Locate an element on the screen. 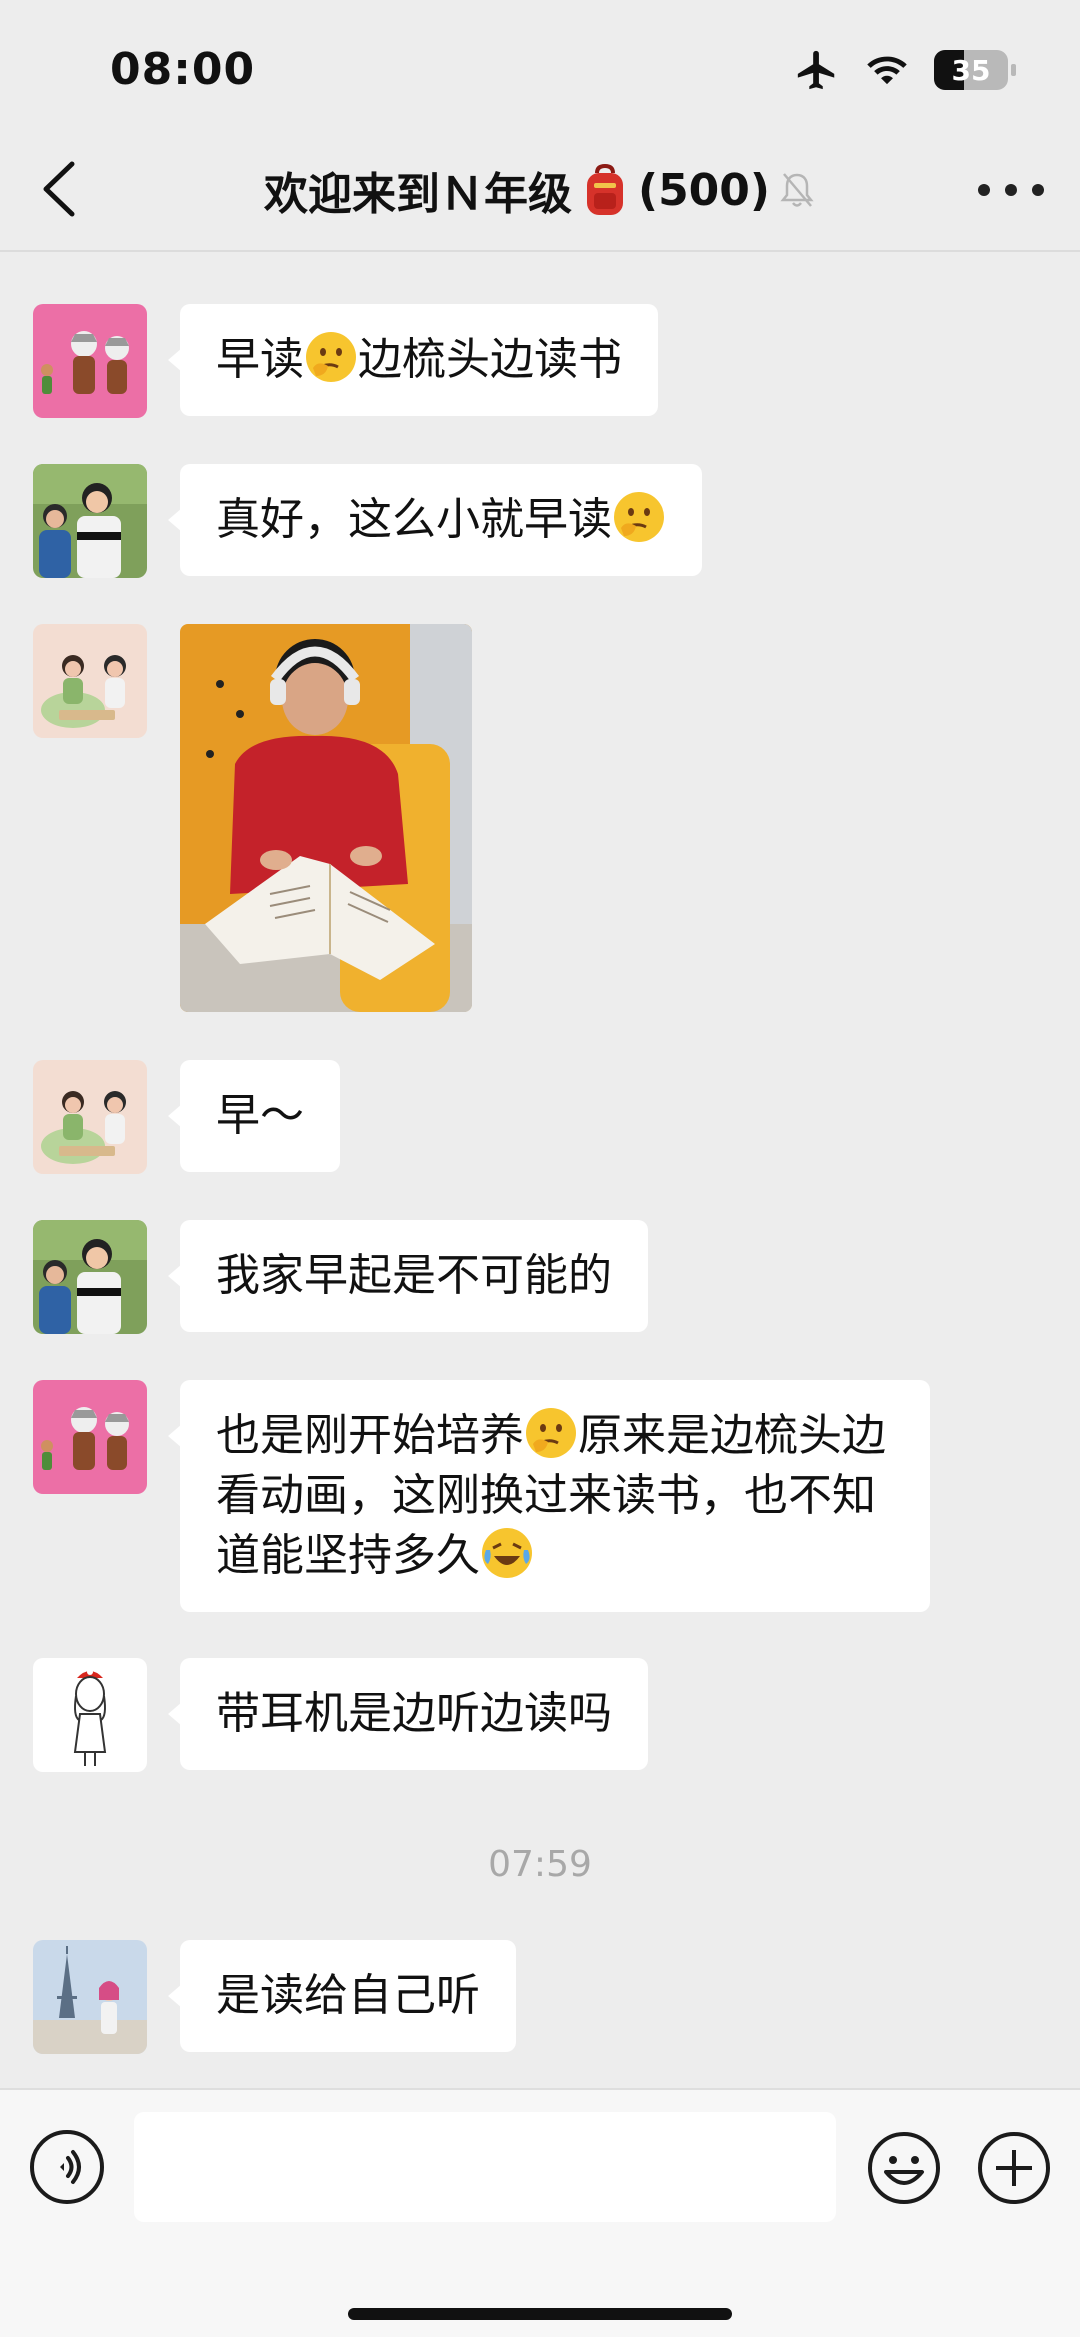 The width and height of the screenshot is (1080, 2337). message-text: 真好，这么小就早读 is located at coordinates (414, 519).